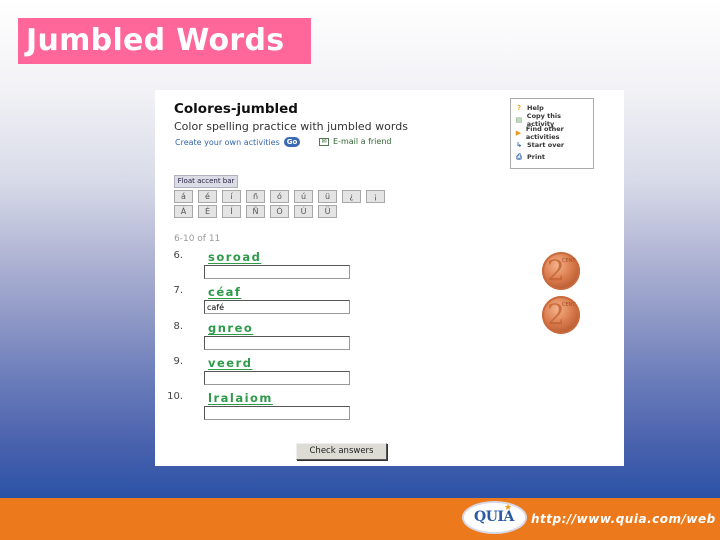  I want to click on jumbled-word: céaf, so click(225, 292).